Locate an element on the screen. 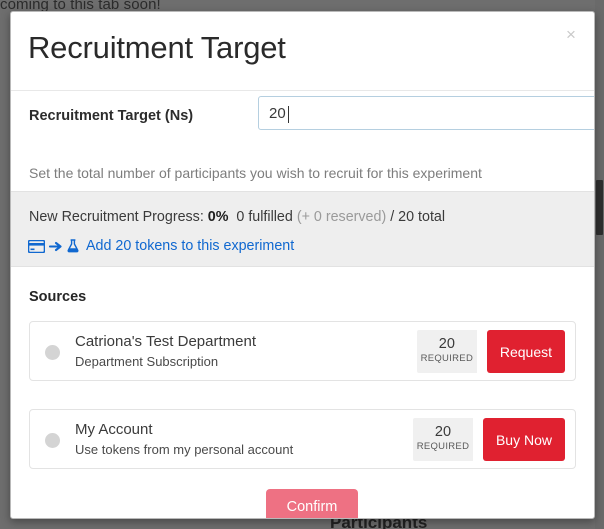 The image size is (604, 529). source-name: Catriona's Test Department is located at coordinates (166, 341).